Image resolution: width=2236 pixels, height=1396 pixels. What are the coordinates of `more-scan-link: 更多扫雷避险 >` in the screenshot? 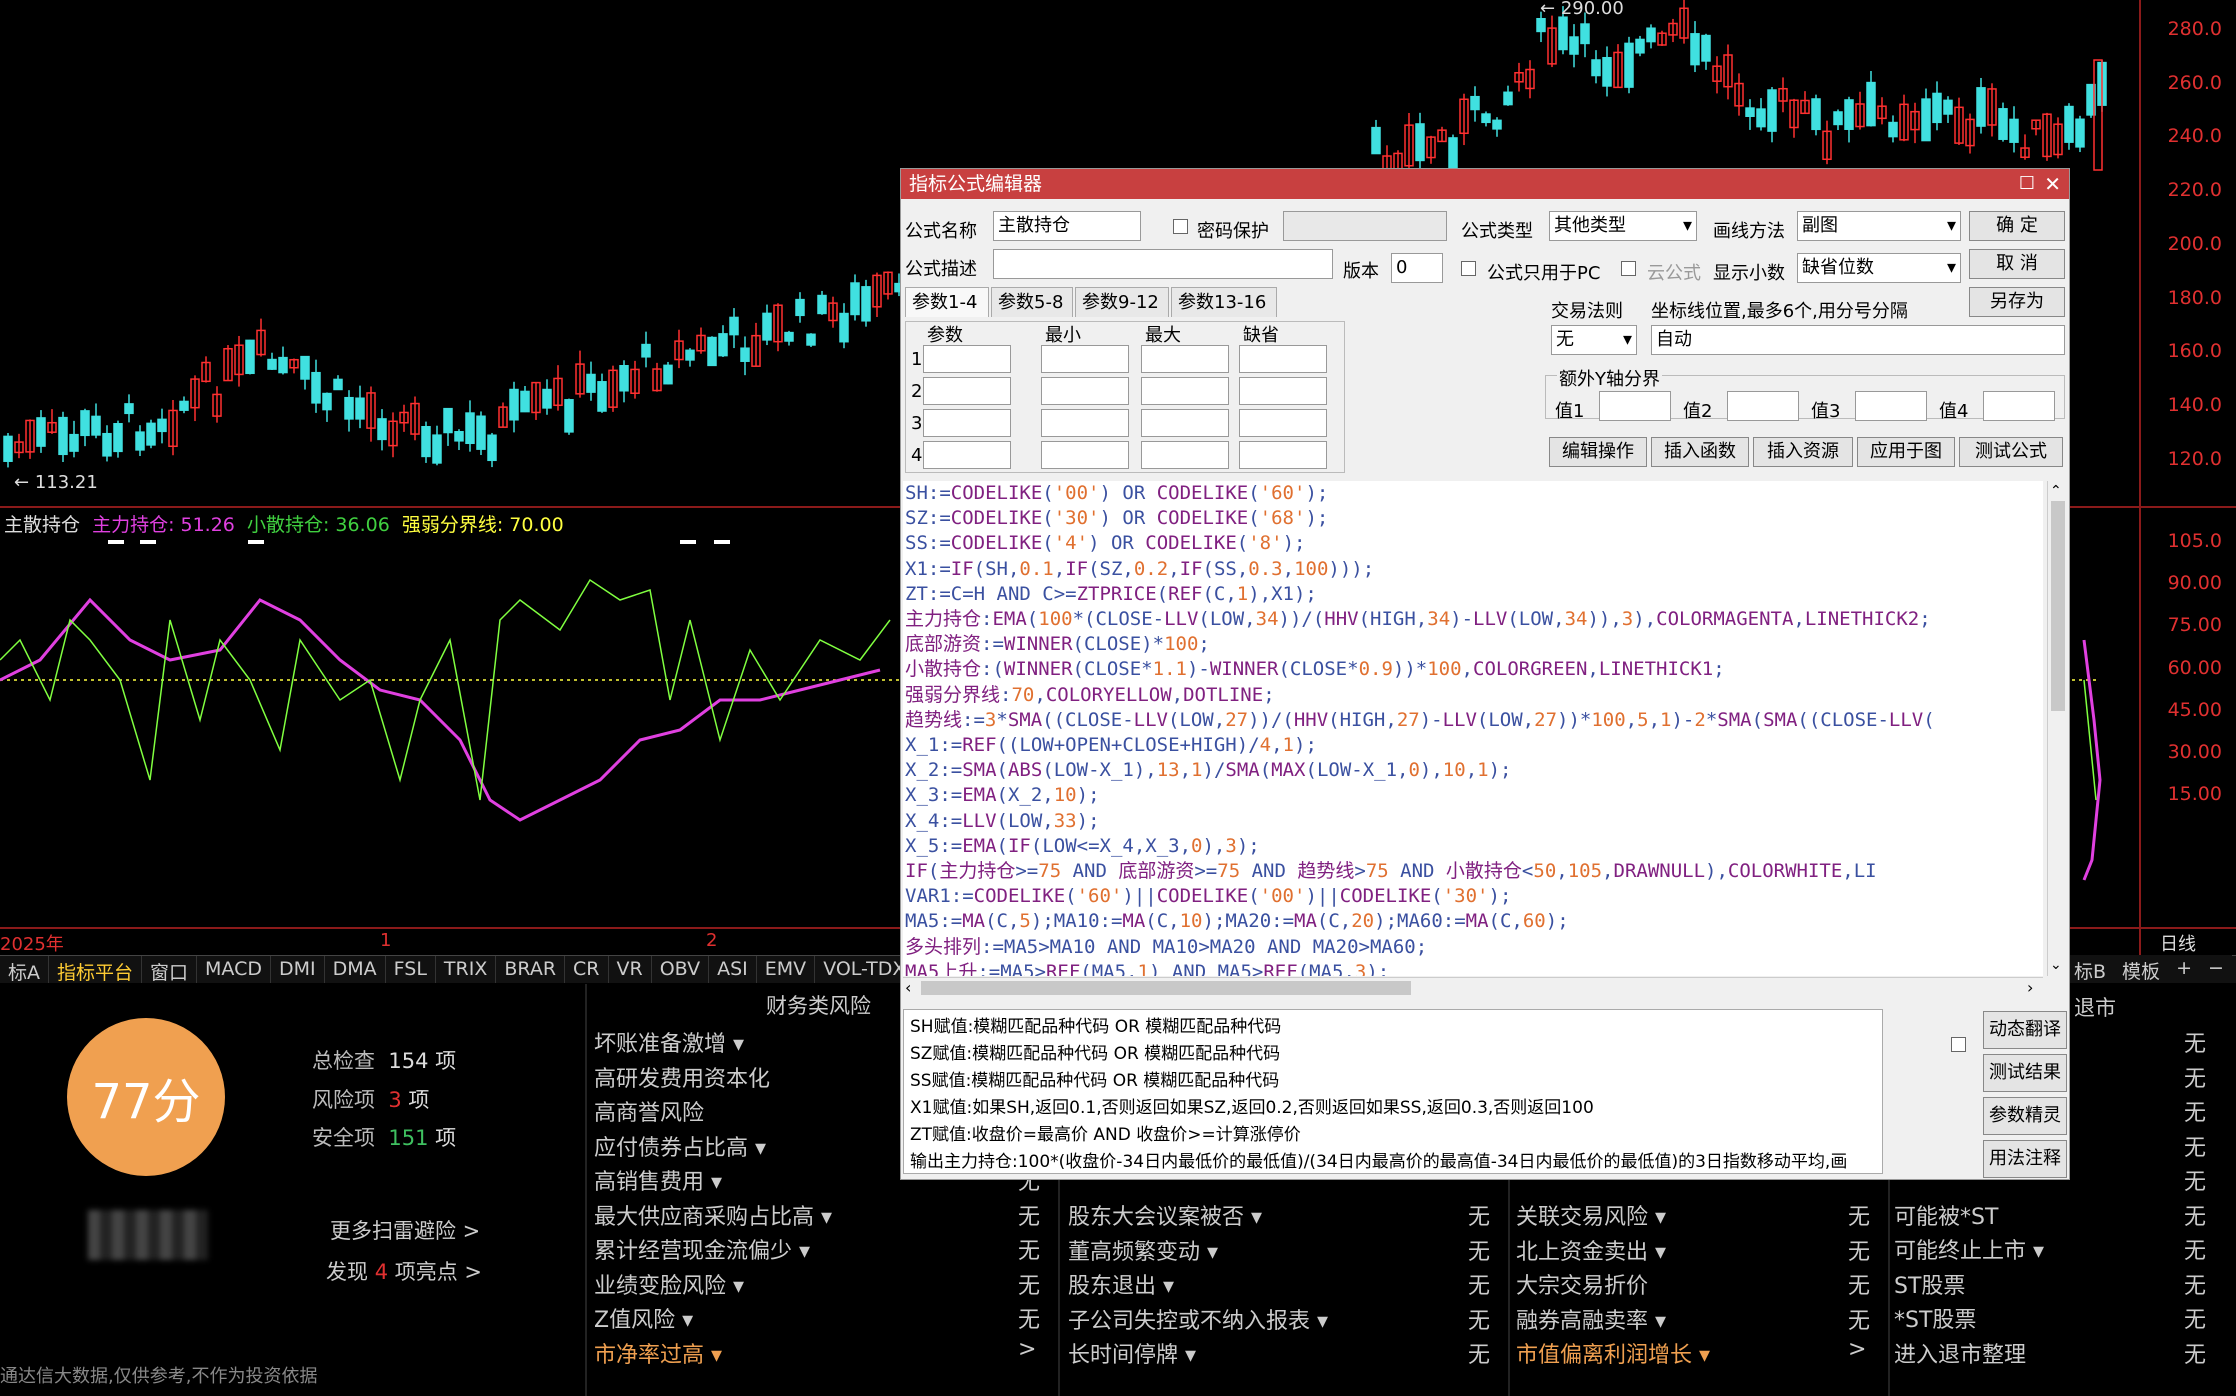 It's located at (405, 1230).